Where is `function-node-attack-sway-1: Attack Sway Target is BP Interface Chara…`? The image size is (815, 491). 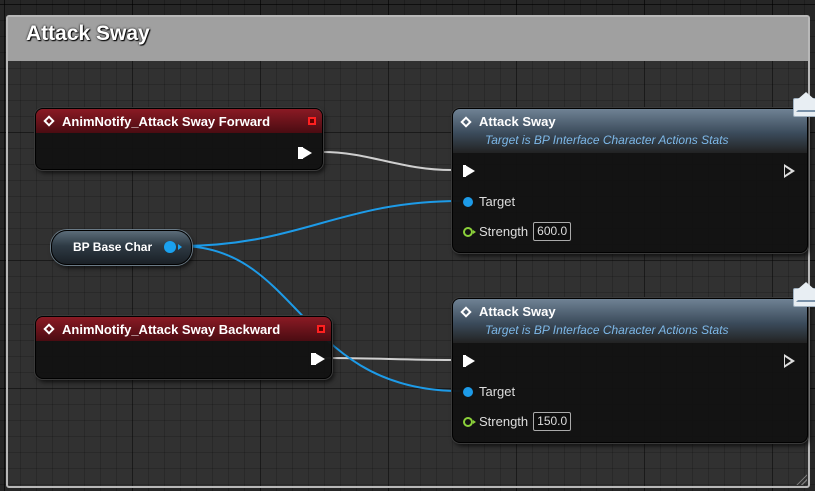 function-node-attack-sway-1: Attack Sway Target is BP Interface Chara… is located at coordinates (633, 172).